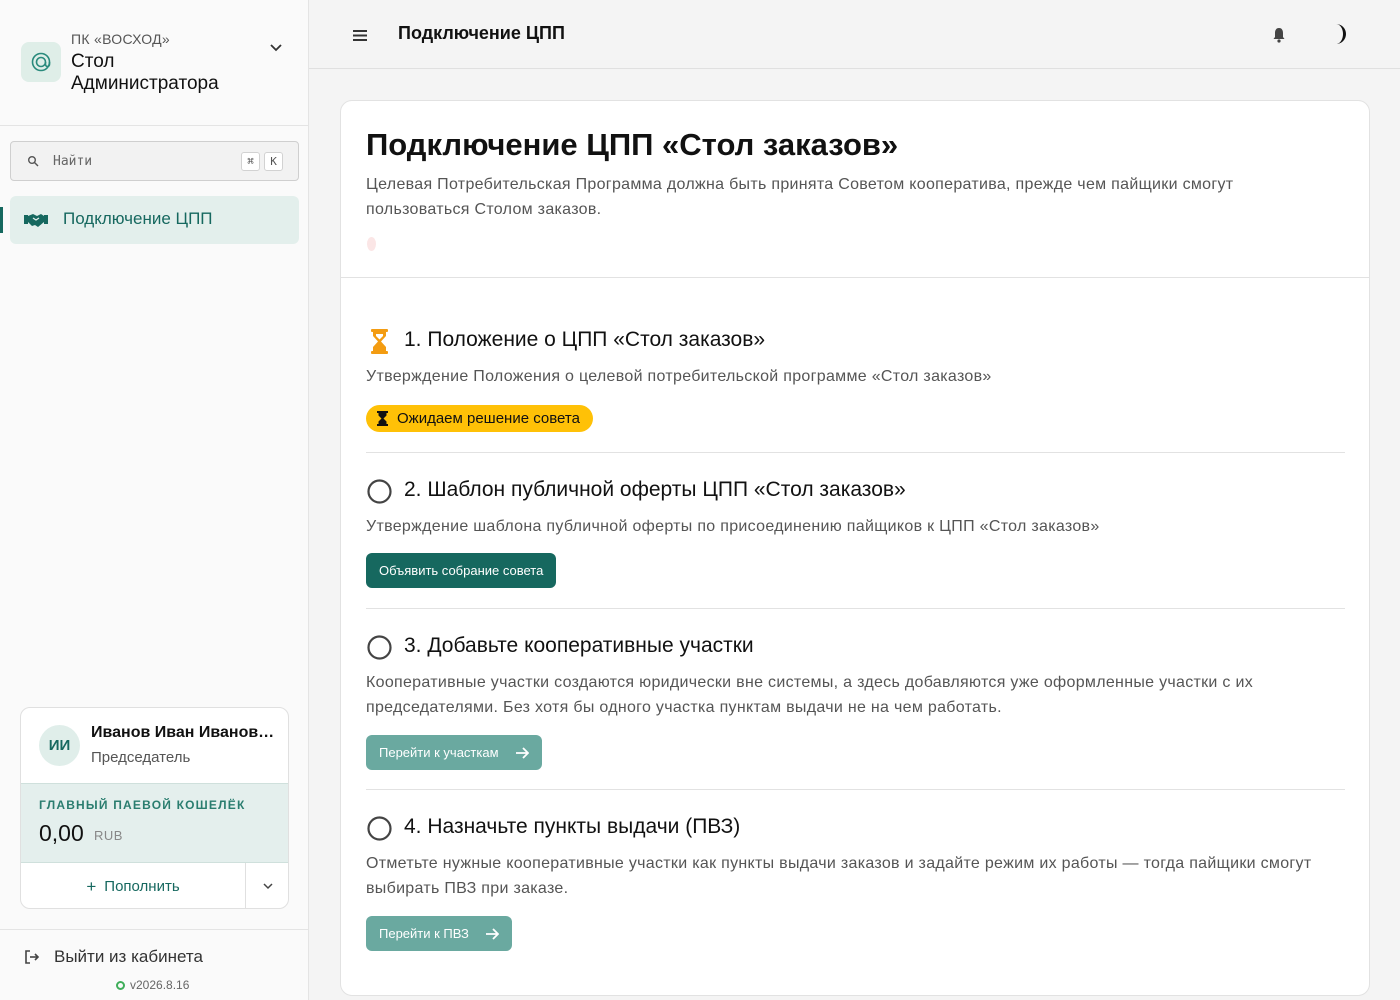 This screenshot has height=1000, width=1400. What do you see at coordinates (59, 745) in the screenshot?
I see `avatar: ИИ` at bounding box center [59, 745].